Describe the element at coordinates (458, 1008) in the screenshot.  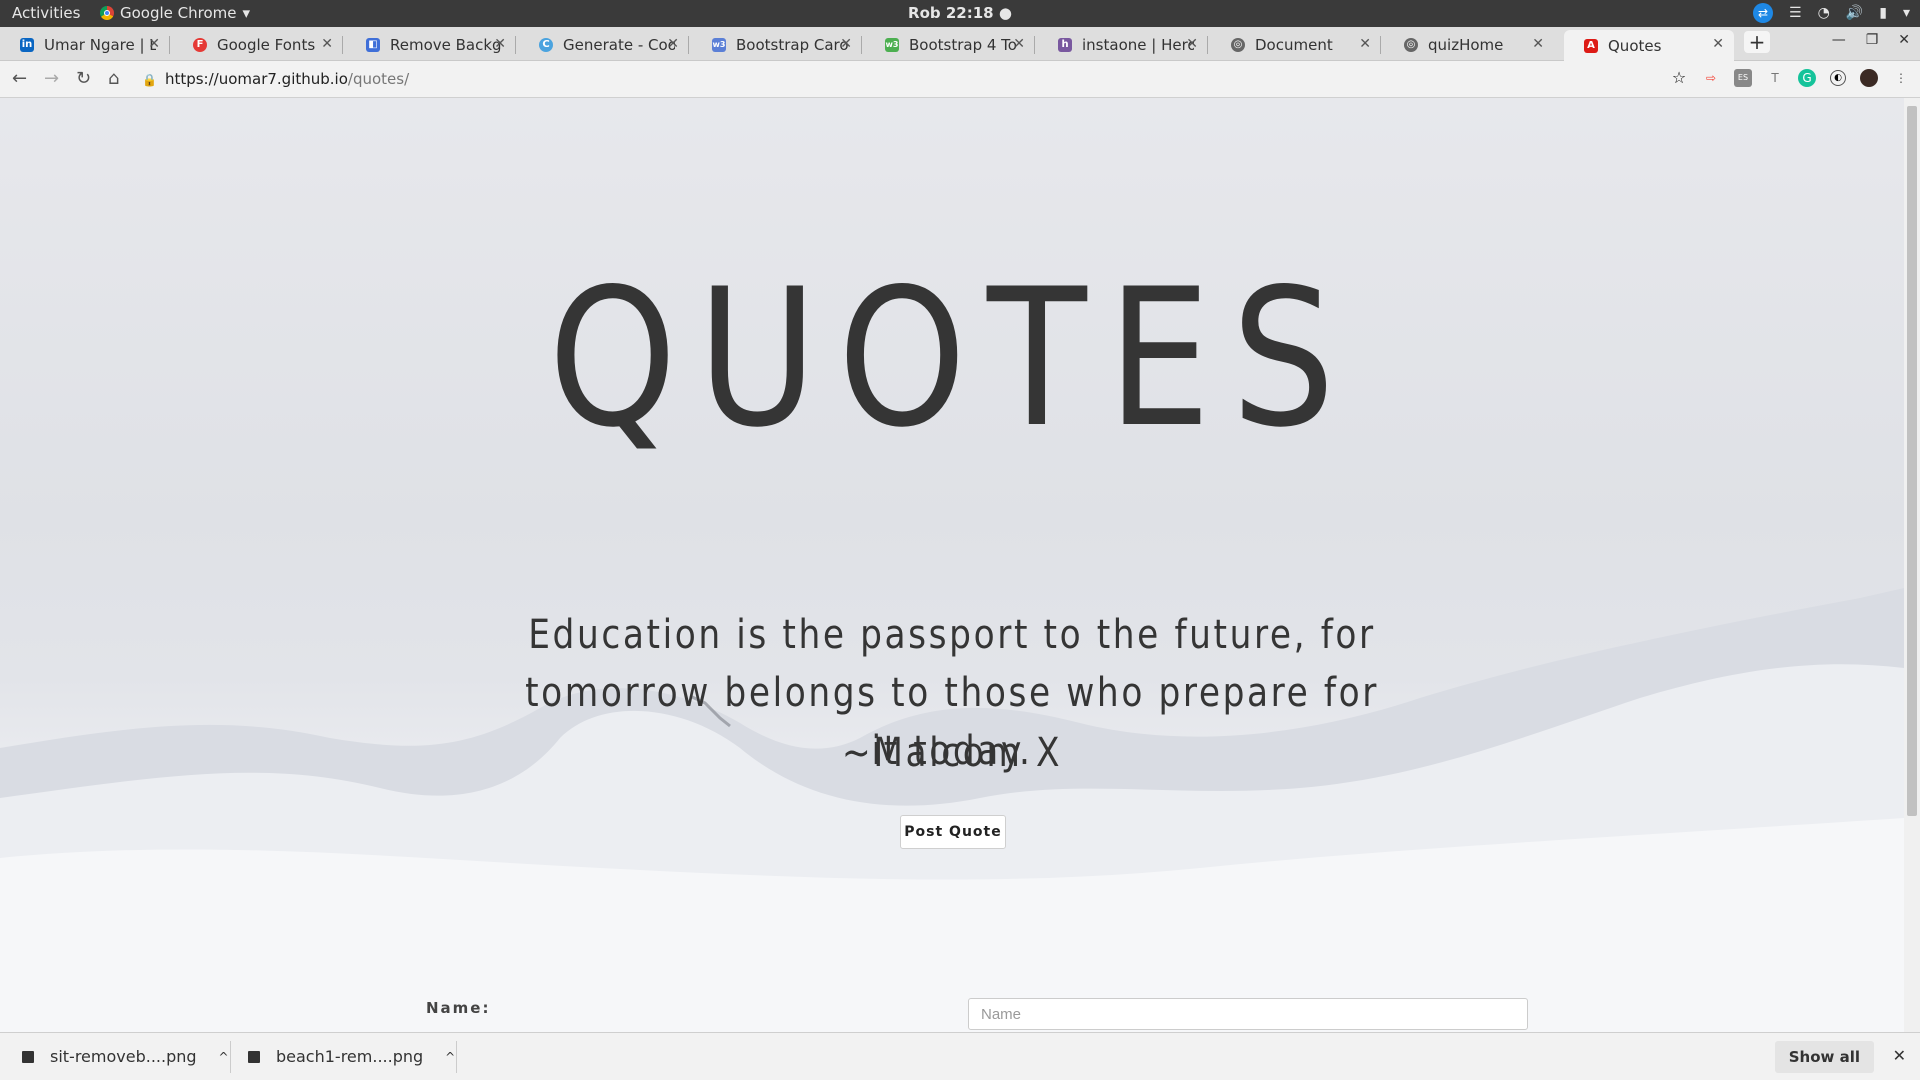
I see `name-label: Name:` at that location.